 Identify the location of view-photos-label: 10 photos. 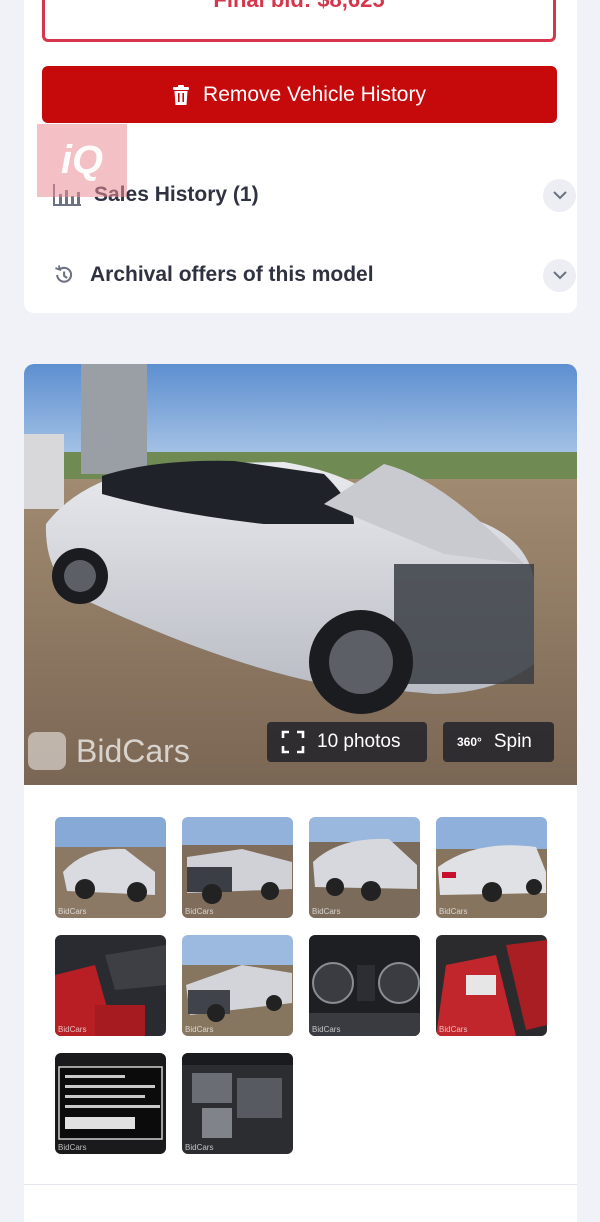
(359, 741).